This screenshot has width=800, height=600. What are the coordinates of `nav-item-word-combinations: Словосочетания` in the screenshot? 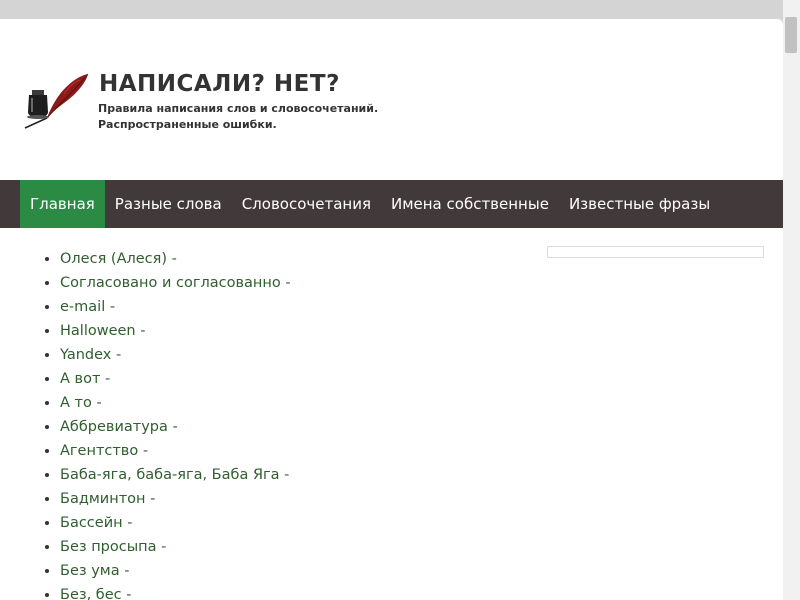 It's located at (306, 204).